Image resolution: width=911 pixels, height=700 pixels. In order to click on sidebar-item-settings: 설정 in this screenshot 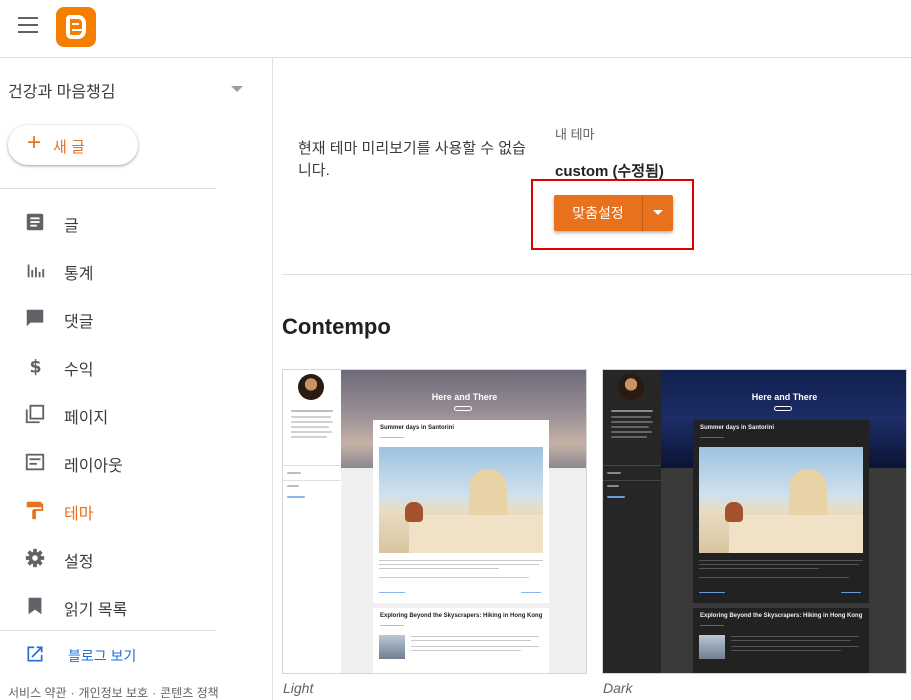, I will do `click(136, 558)`.